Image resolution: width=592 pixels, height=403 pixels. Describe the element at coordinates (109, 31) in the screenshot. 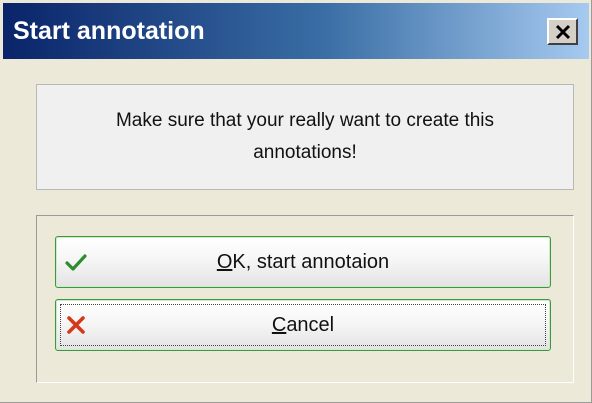

I see `dialog-title: Start annotation` at that location.